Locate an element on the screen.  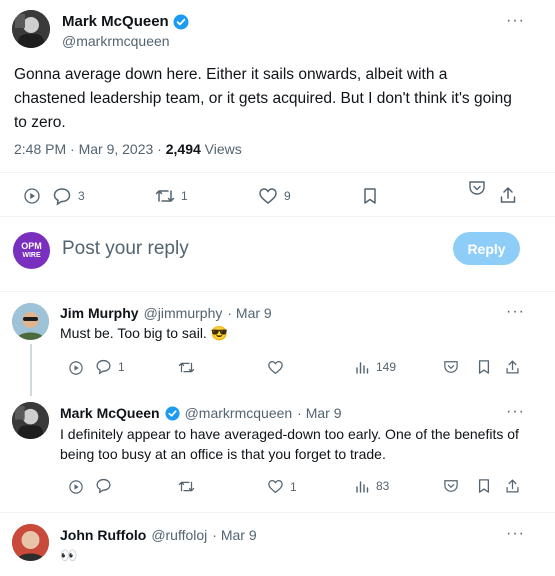
like-count: 9 is located at coordinates (287, 196).